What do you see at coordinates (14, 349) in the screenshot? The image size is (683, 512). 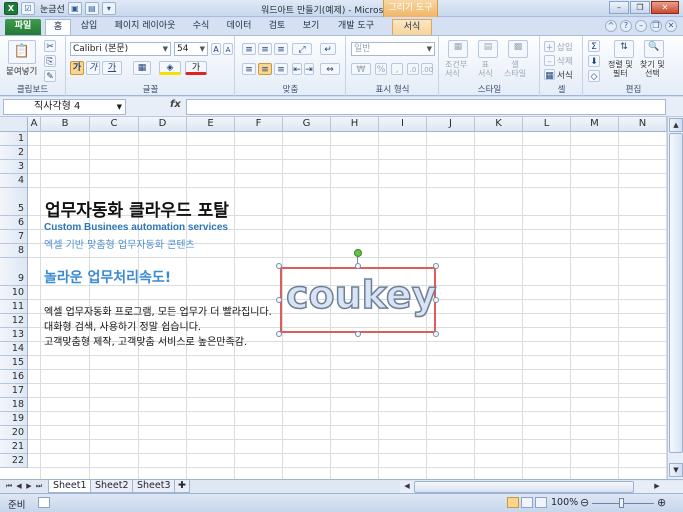 I see `row-header-14: 14` at bounding box center [14, 349].